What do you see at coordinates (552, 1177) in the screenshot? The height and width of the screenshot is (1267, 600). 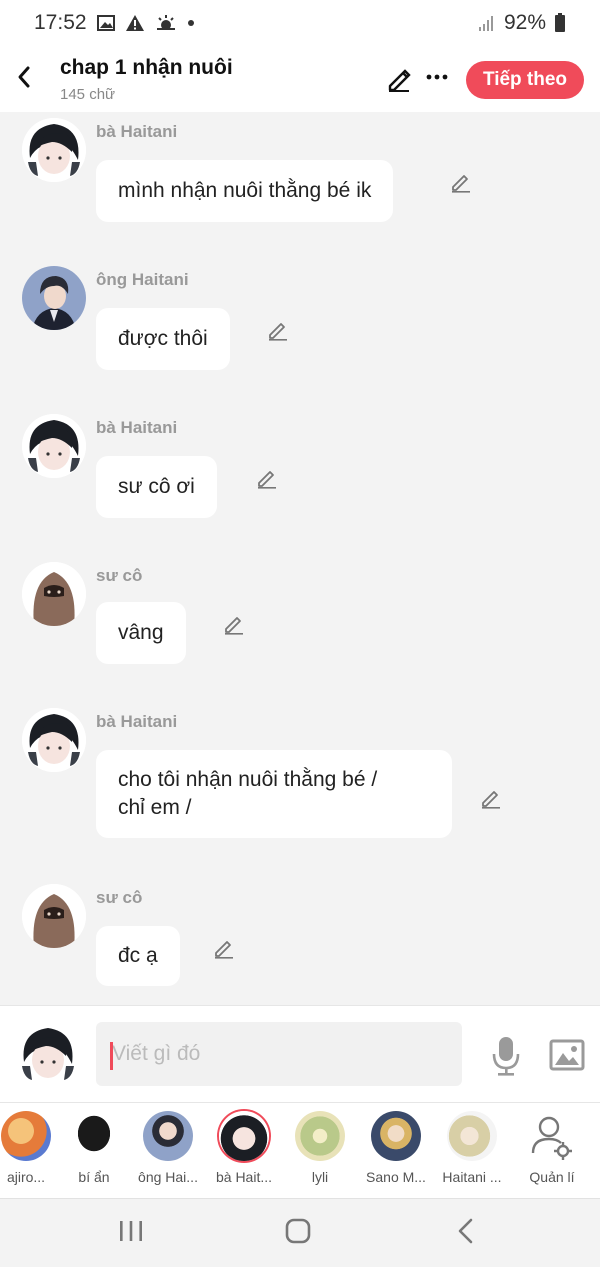 I see `character-label: Quản lí` at bounding box center [552, 1177].